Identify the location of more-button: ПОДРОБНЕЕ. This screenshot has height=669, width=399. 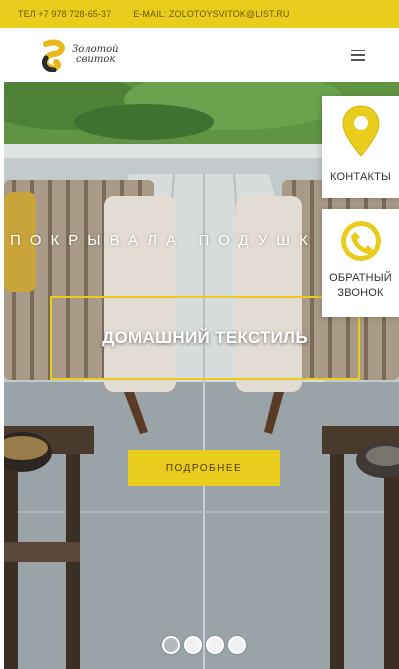
(204, 468).